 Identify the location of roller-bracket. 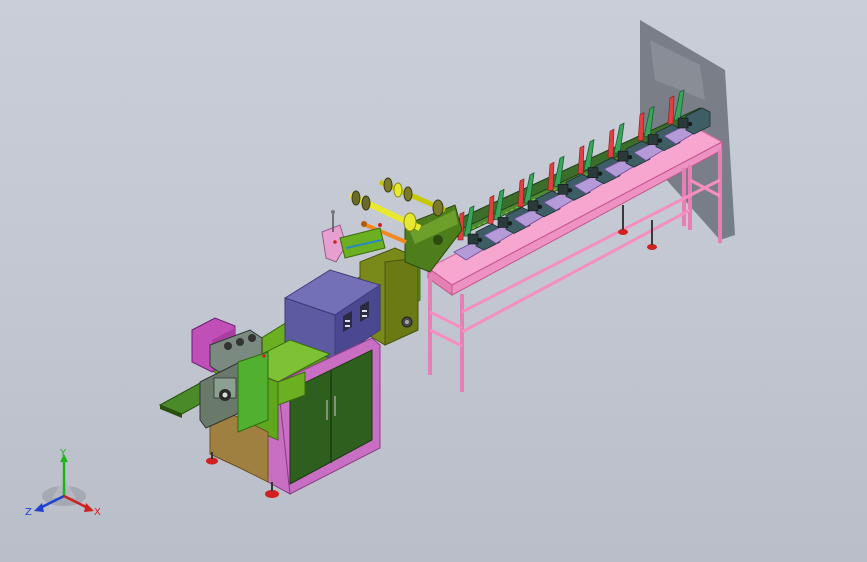
(353, 236).